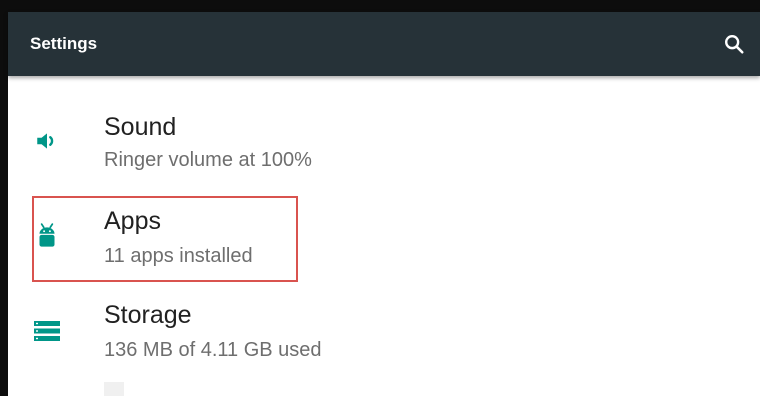 Image resolution: width=760 pixels, height=396 pixels. Describe the element at coordinates (47, 237) in the screenshot. I see `android-icon` at that location.